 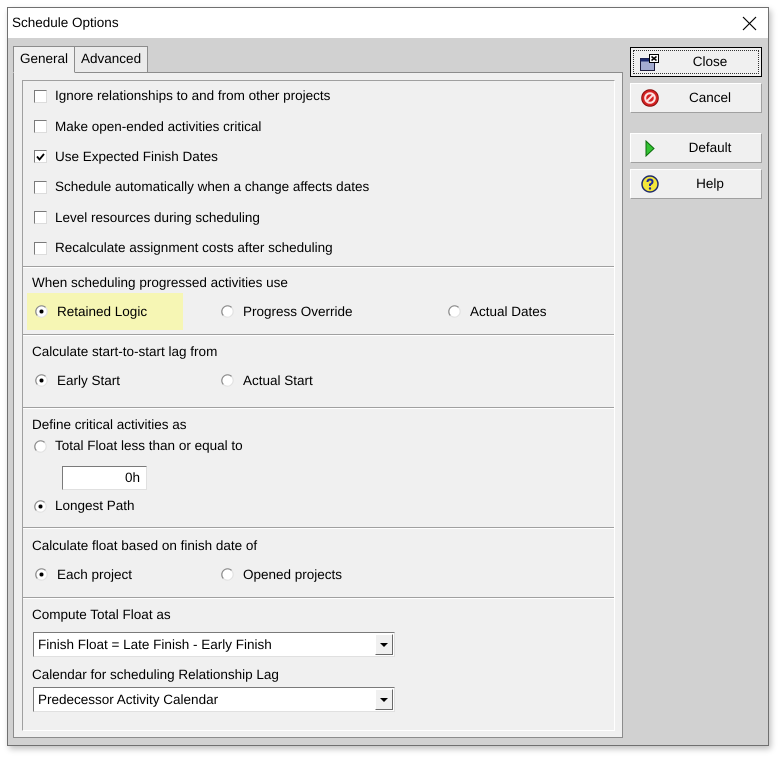 What do you see at coordinates (696, 98) in the screenshot?
I see `cancel-button: Cancel` at bounding box center [696, 98].